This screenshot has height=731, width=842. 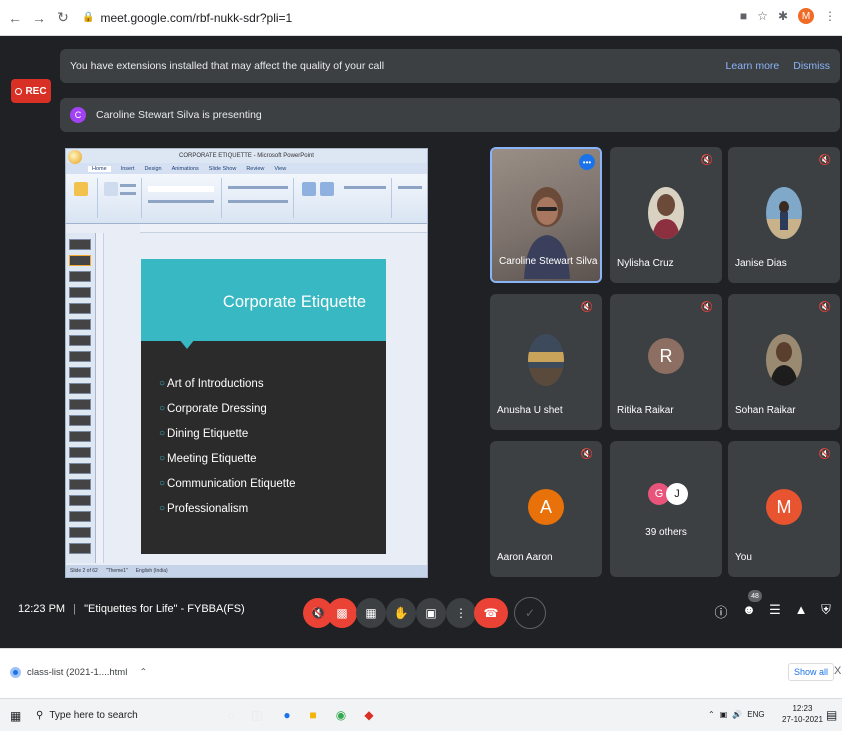 What do you see at coordinates (826, 610) in the screenshot?
I see `host-controls-button: ⛨` at bounding box center [826, 610].